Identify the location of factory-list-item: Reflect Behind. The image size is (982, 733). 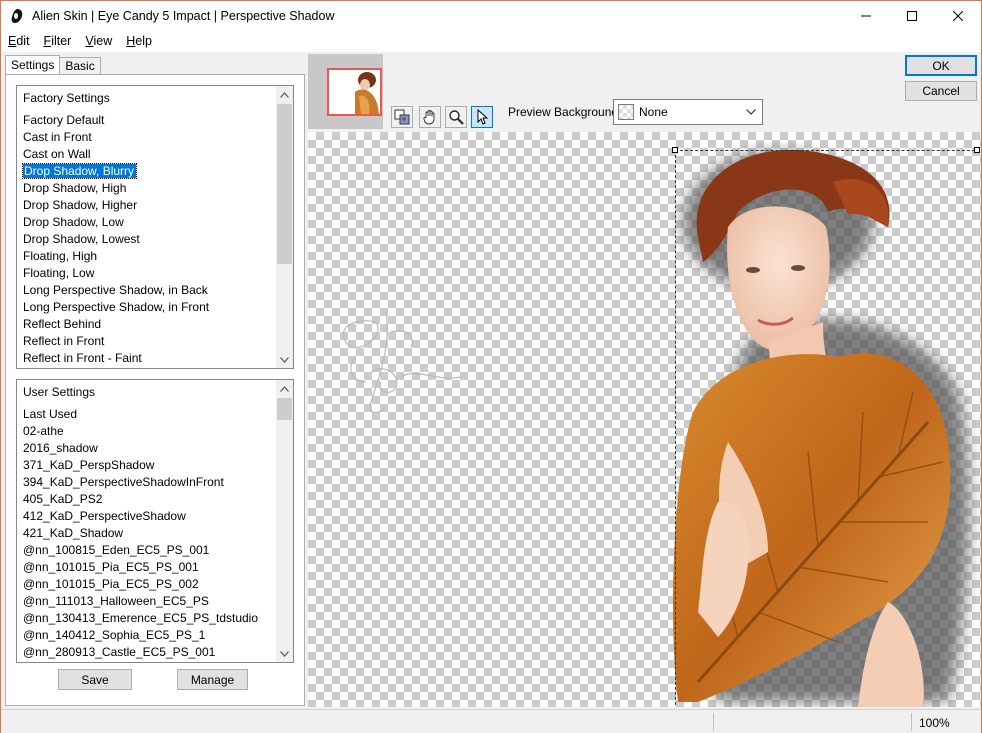
(148, 324).